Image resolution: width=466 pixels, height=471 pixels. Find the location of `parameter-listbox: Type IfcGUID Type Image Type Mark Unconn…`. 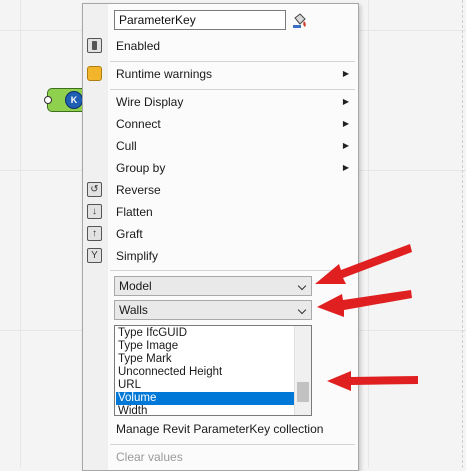

parameter-listbox: Type IfcGUID Type Image Type Mark Unconn… is located at coordinates (213, 370).